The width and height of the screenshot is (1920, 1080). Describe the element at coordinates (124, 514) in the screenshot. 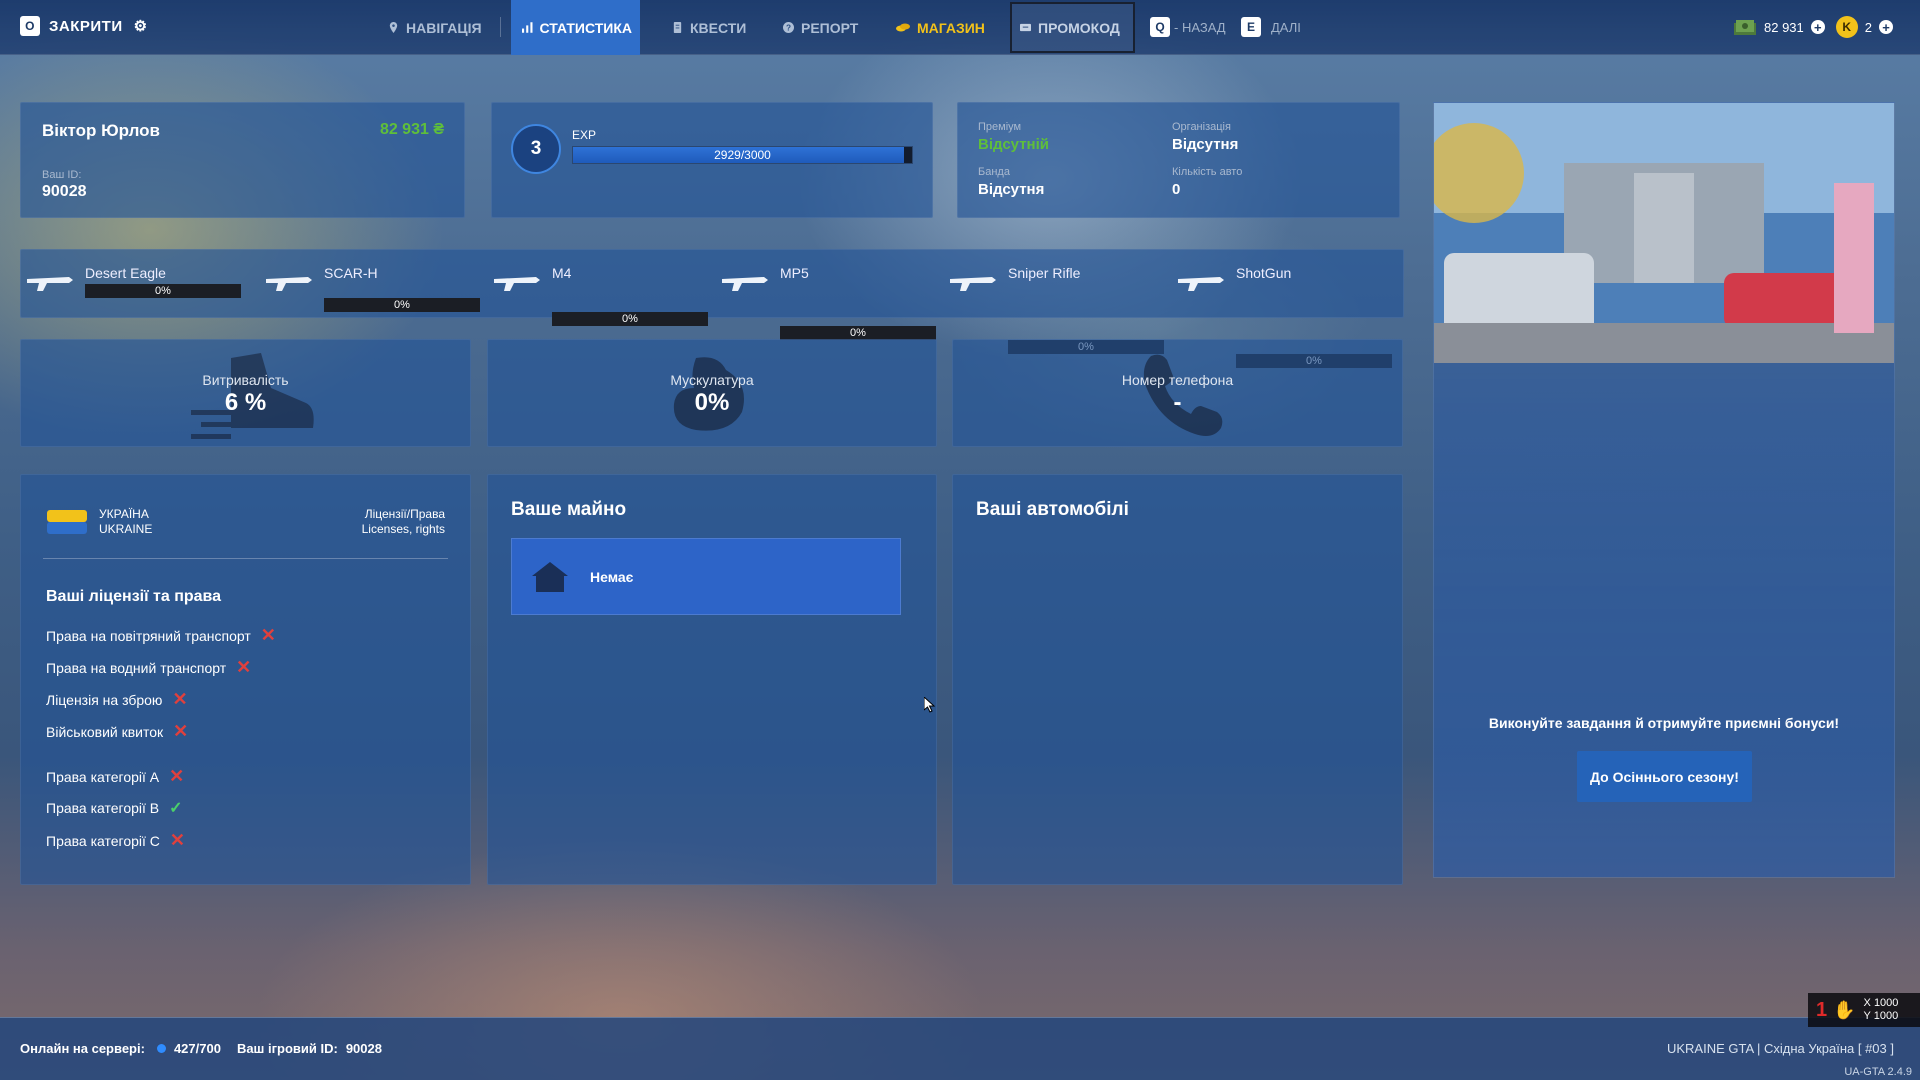

I see `country-ua: УКРАЇНА` at that location.